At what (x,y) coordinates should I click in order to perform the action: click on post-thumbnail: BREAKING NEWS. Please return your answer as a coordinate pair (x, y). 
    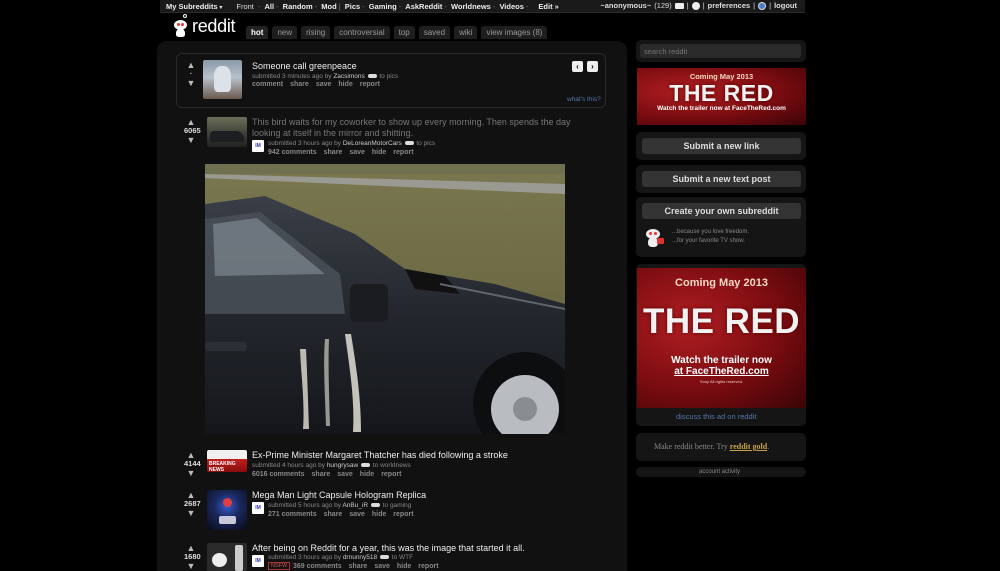
    Looking at the image, I should click on (227, 461).